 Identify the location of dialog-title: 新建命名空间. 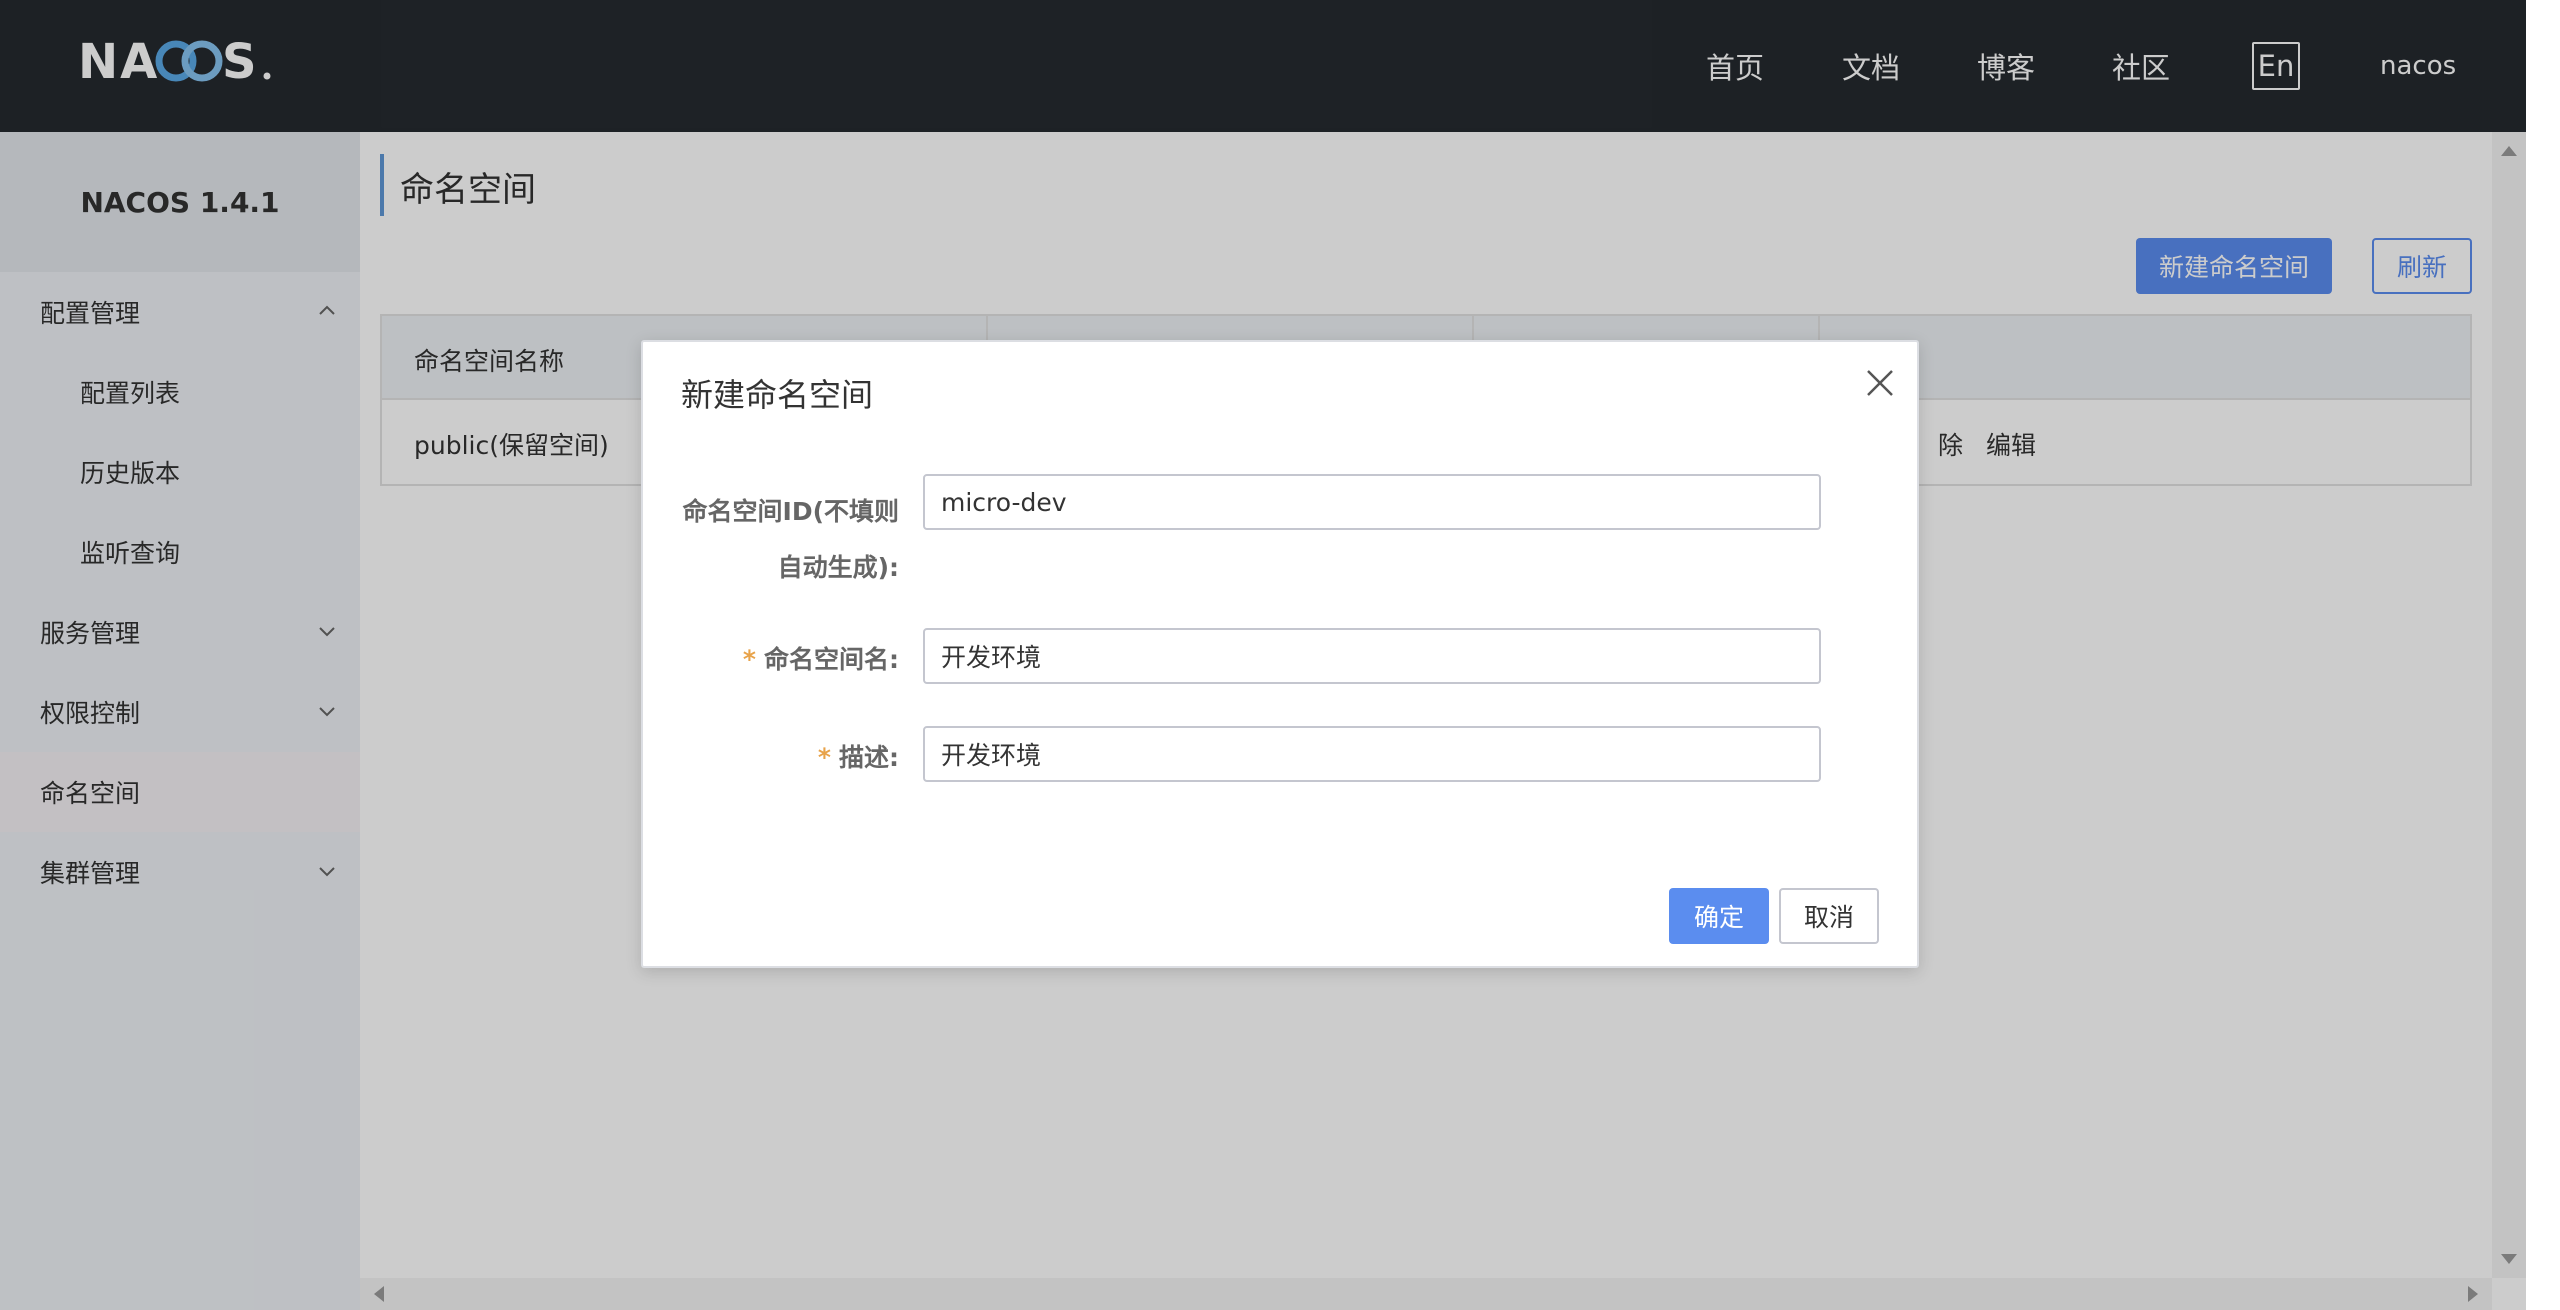
(777, 395).